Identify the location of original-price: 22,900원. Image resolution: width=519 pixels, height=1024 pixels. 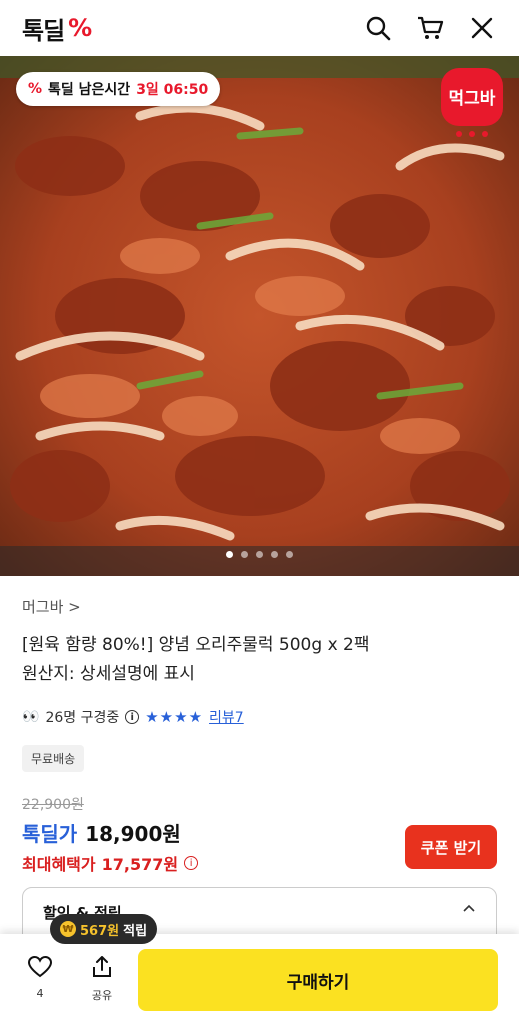
(53, 805).